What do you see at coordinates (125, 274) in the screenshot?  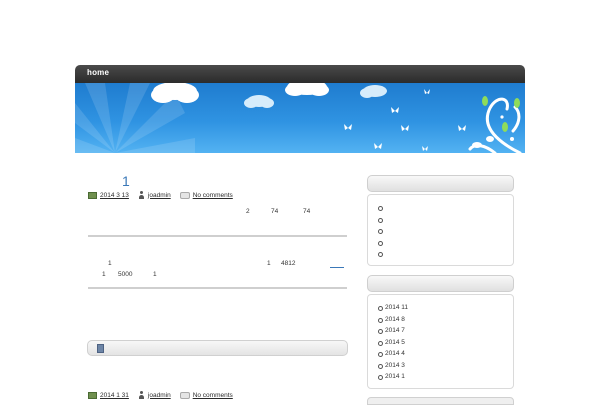 I see `post-text-fragment: 5000` at bounding box center [125, 274].